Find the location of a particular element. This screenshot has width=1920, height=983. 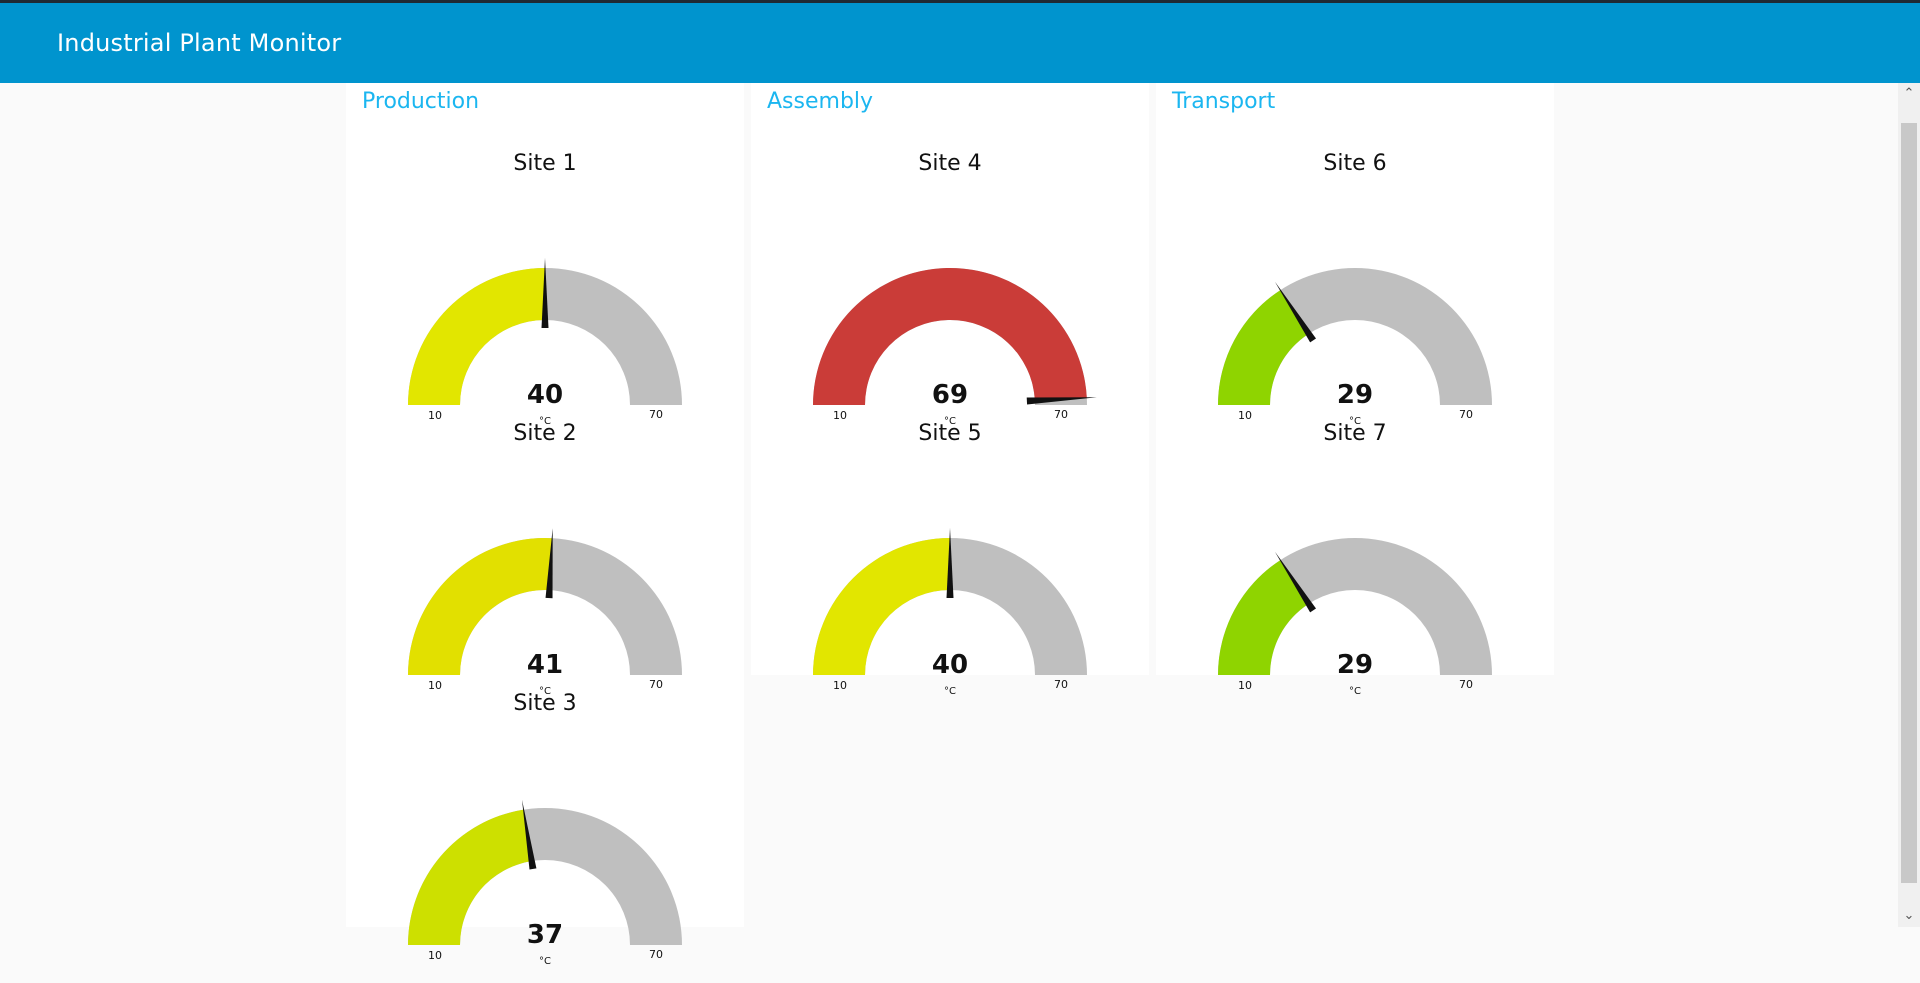

chevron-up-icon: ⌃ is located at coordinates (1909, 94).